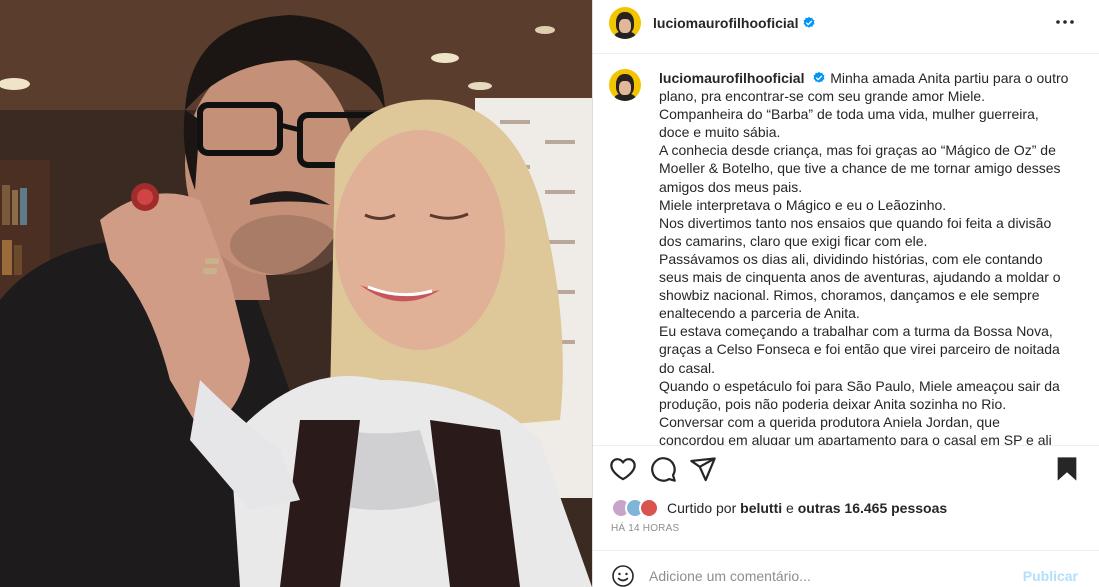 The height and width of the screenshot is (587, 1099). Describe the element at coordinates (829, 576) in the screenshot. I see `comment-input` at that location.